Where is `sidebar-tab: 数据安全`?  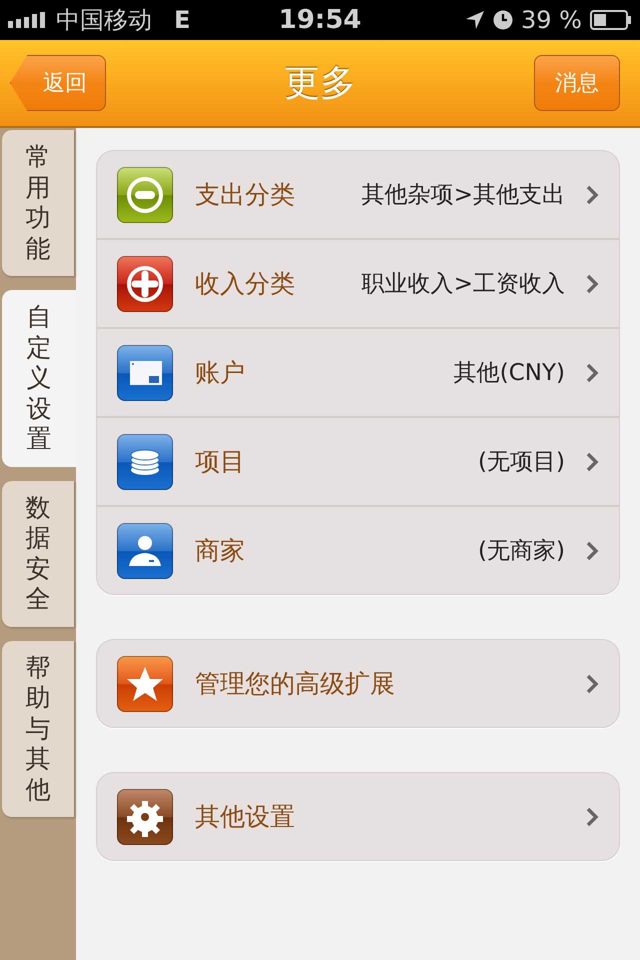 sidebar-tab: 数据安全 is located at coordinates (38, 553).